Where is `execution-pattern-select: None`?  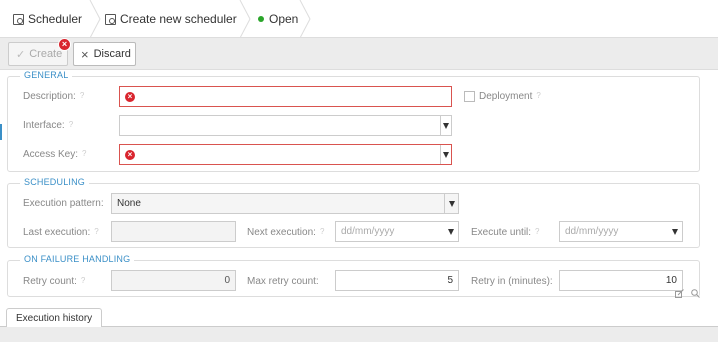
execution-pattern-select: None is located at coordinates (285, 203).